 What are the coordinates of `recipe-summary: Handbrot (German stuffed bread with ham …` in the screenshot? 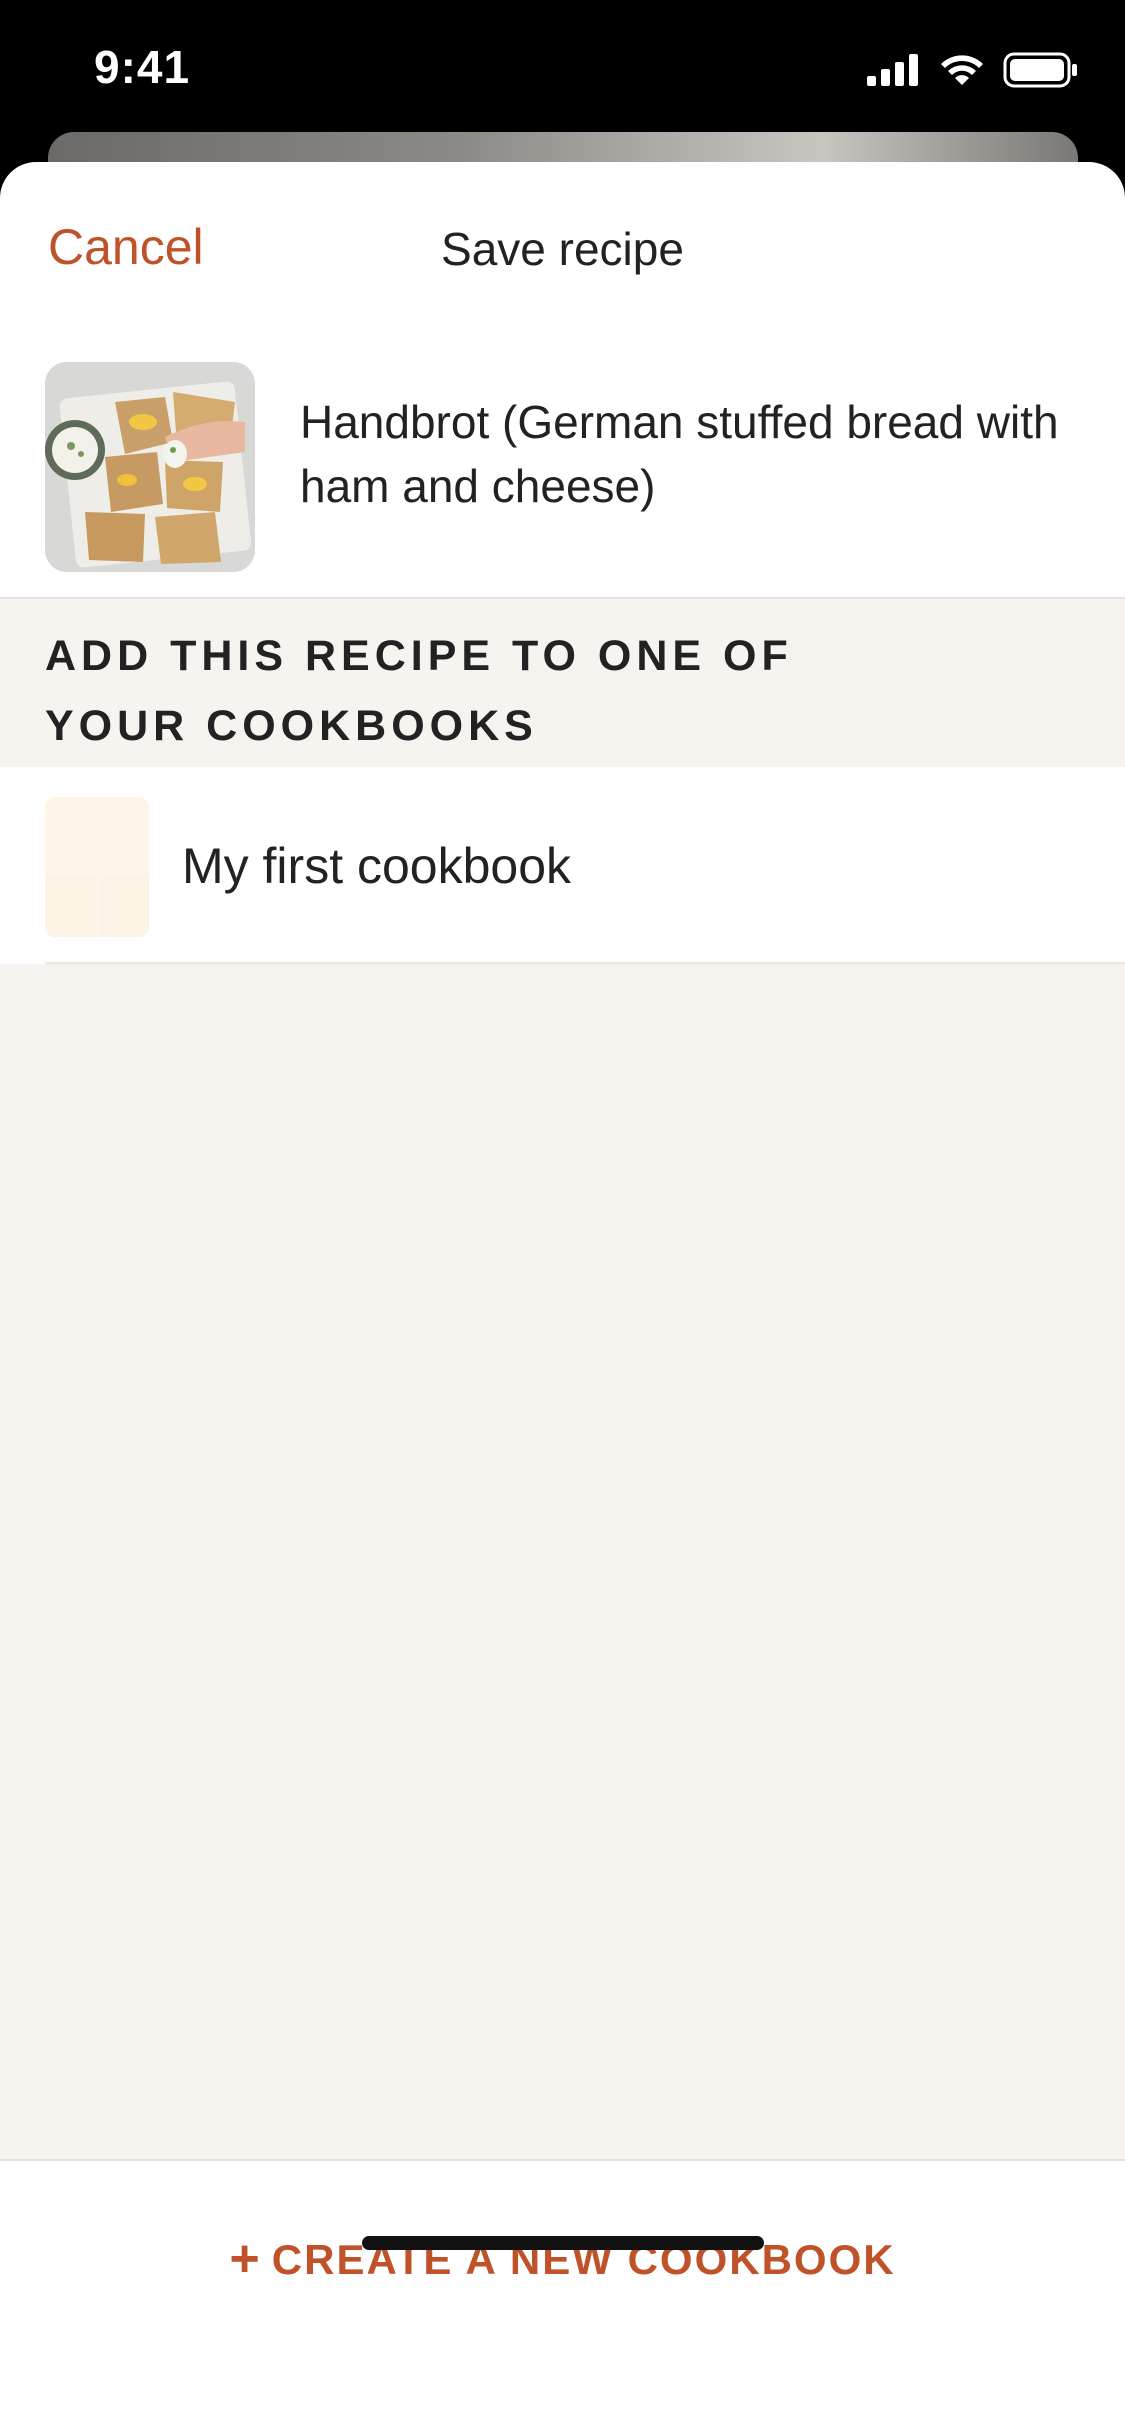 It's located at (562, 465).